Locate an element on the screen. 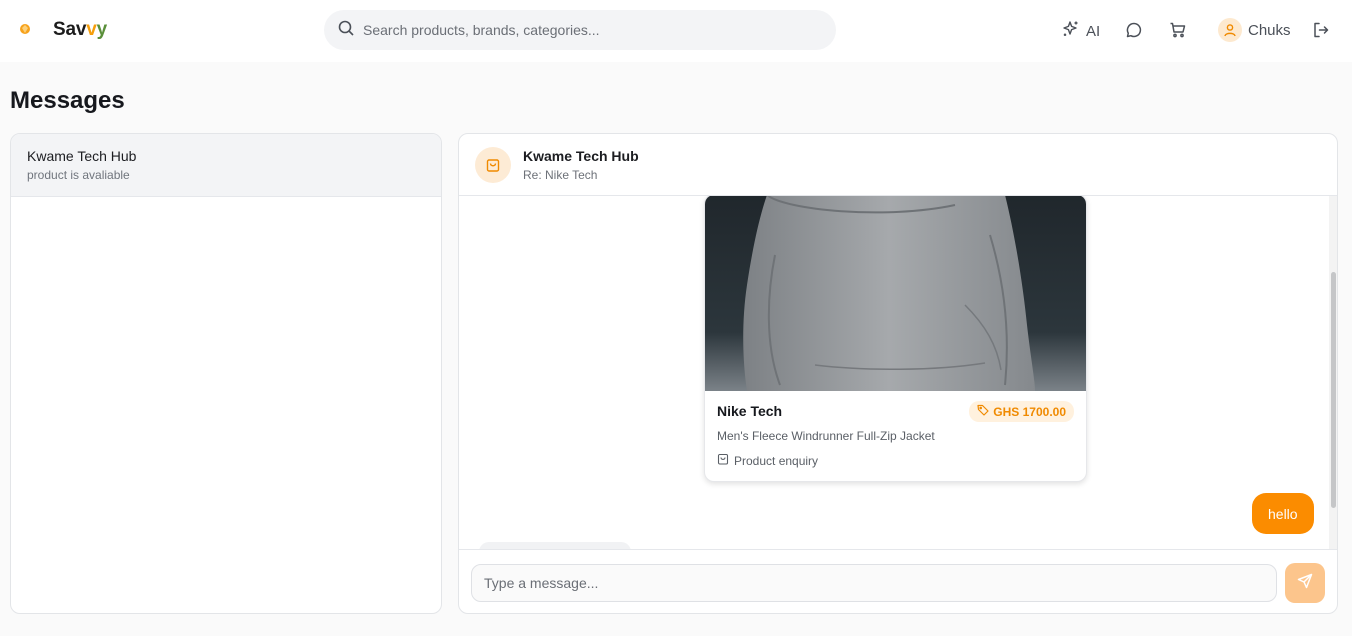  brand-logo-icon is located at coordinates (27, 30).